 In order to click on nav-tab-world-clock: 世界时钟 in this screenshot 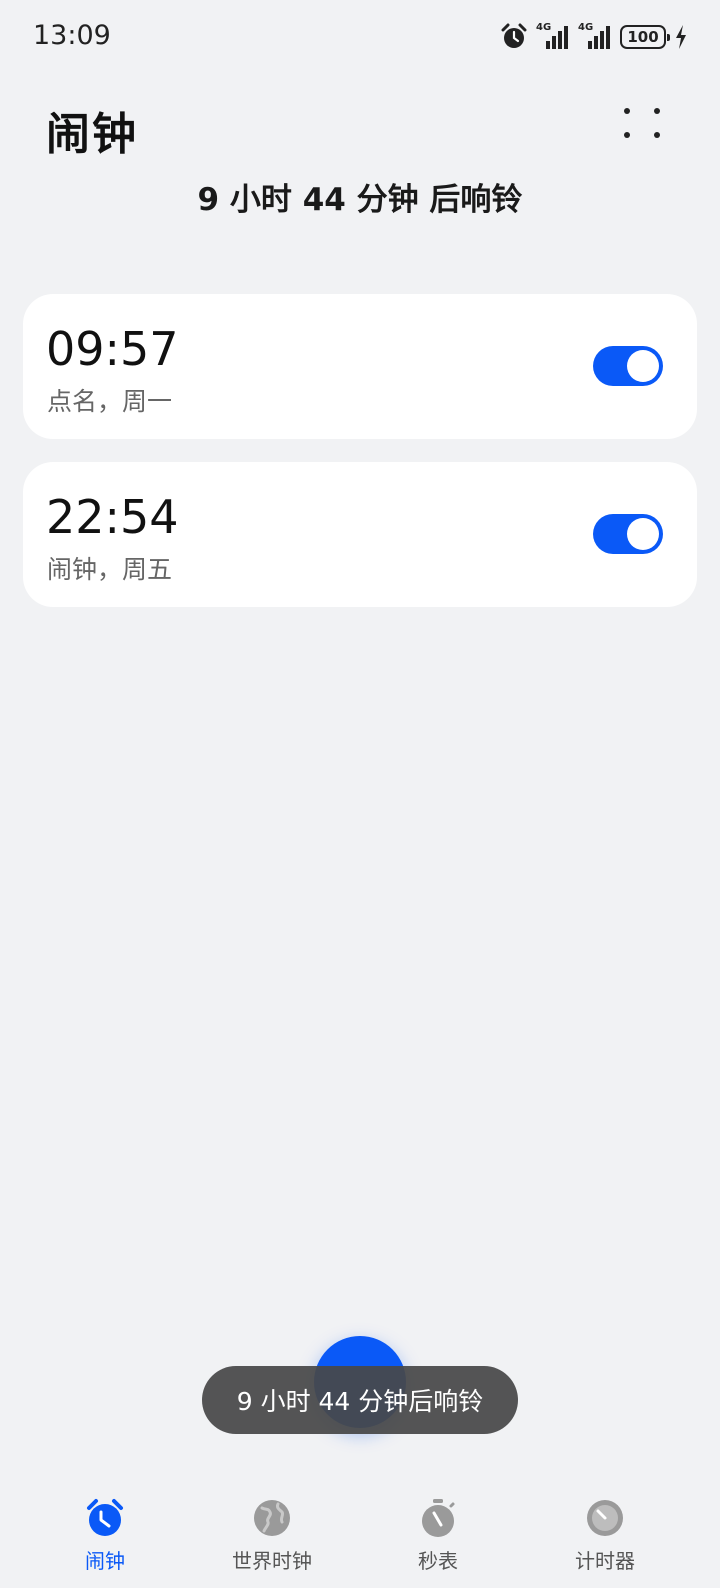, I will do `click(272, 1527)`.